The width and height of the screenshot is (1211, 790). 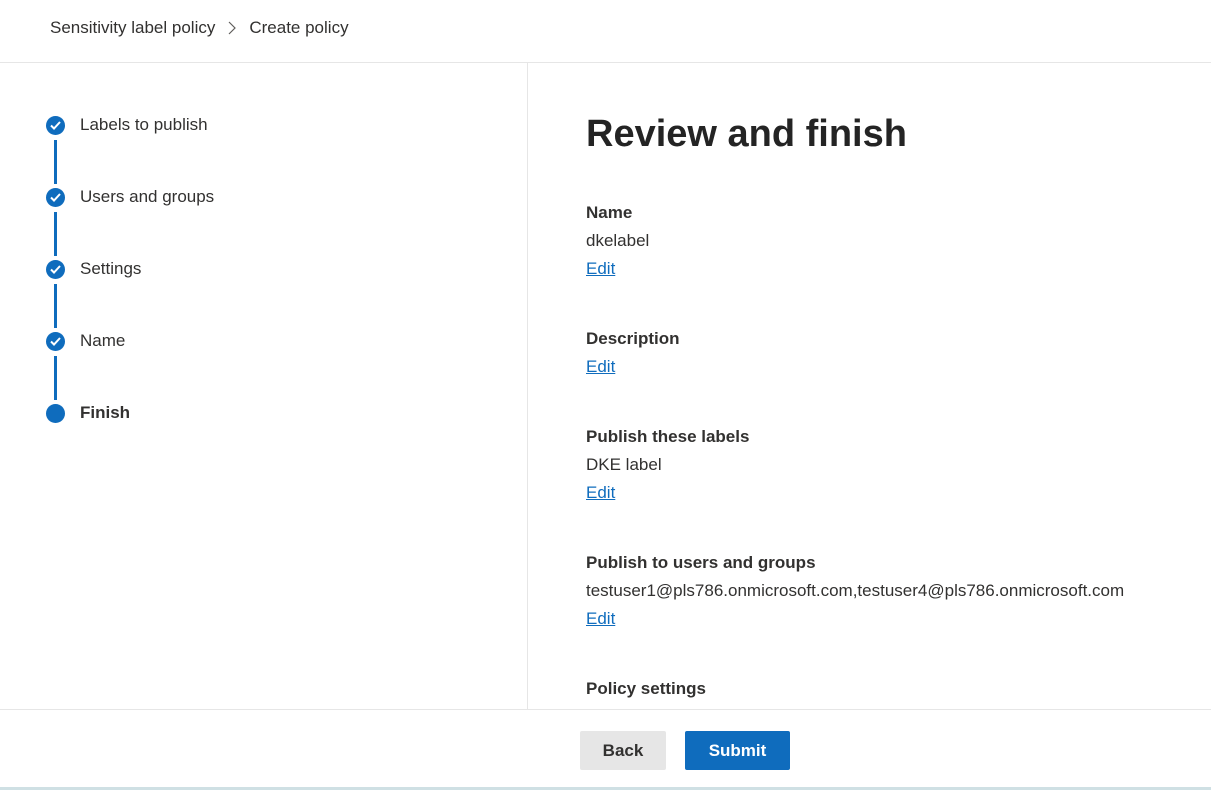 I want to click on submit-button: Submit, so click(x=737, y=750).